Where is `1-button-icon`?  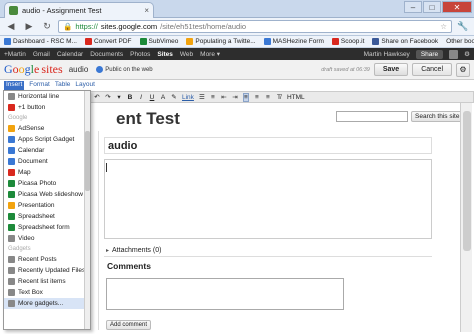 1-button-icon is located at coordinates (11, 107).